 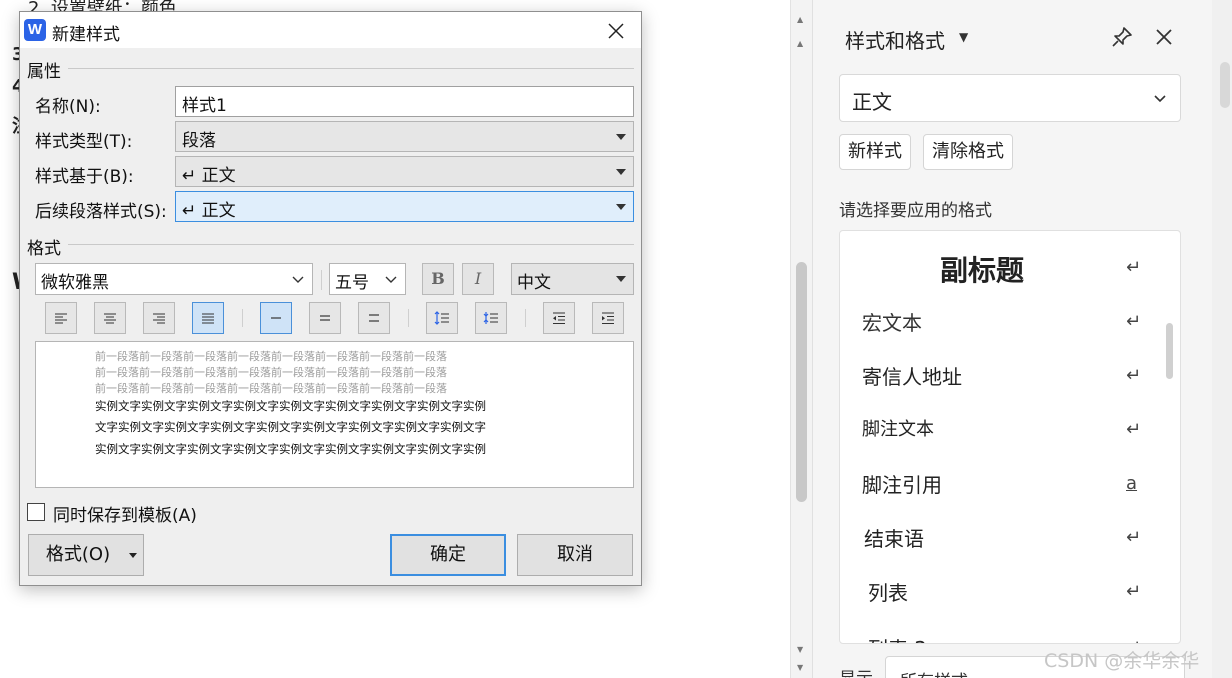 What do you see at coordinates (1122, 37) in the screenshot?
I see `pin-icon` at bounding box center [1122, 37].